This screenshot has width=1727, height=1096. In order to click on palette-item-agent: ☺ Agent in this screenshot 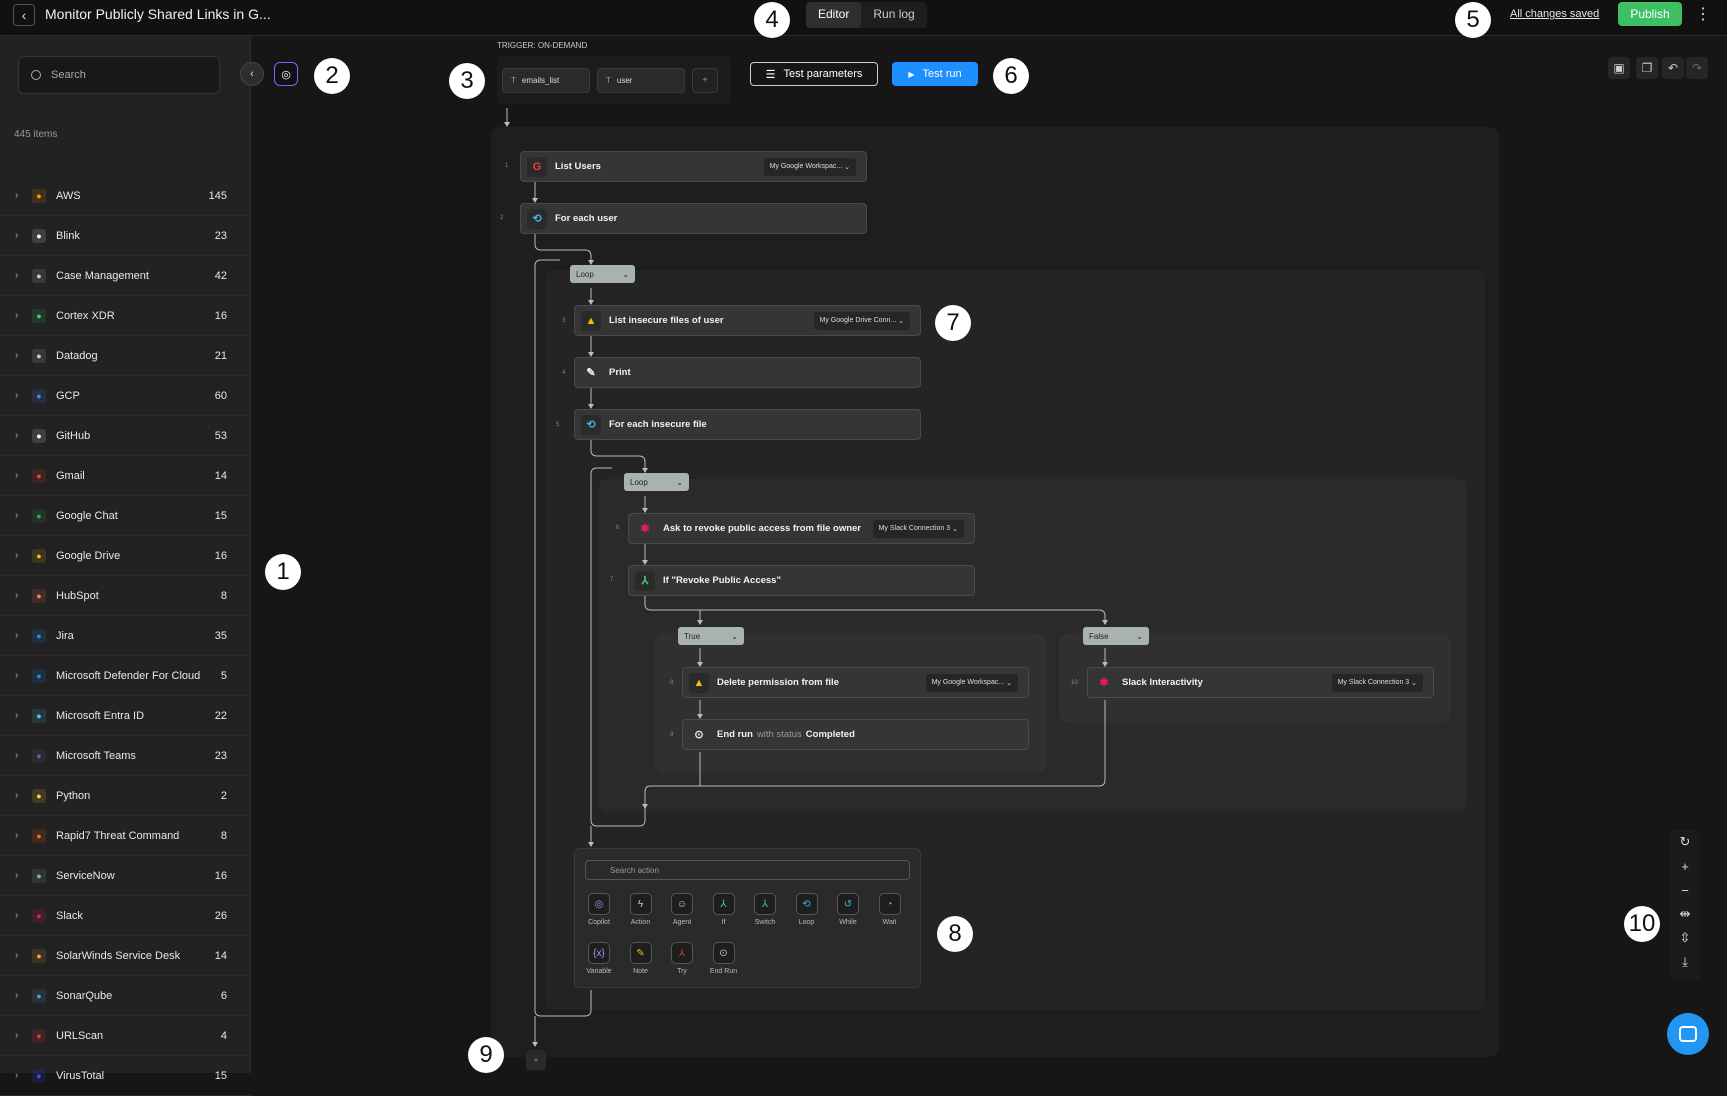, I will do `click(682, 909)`.